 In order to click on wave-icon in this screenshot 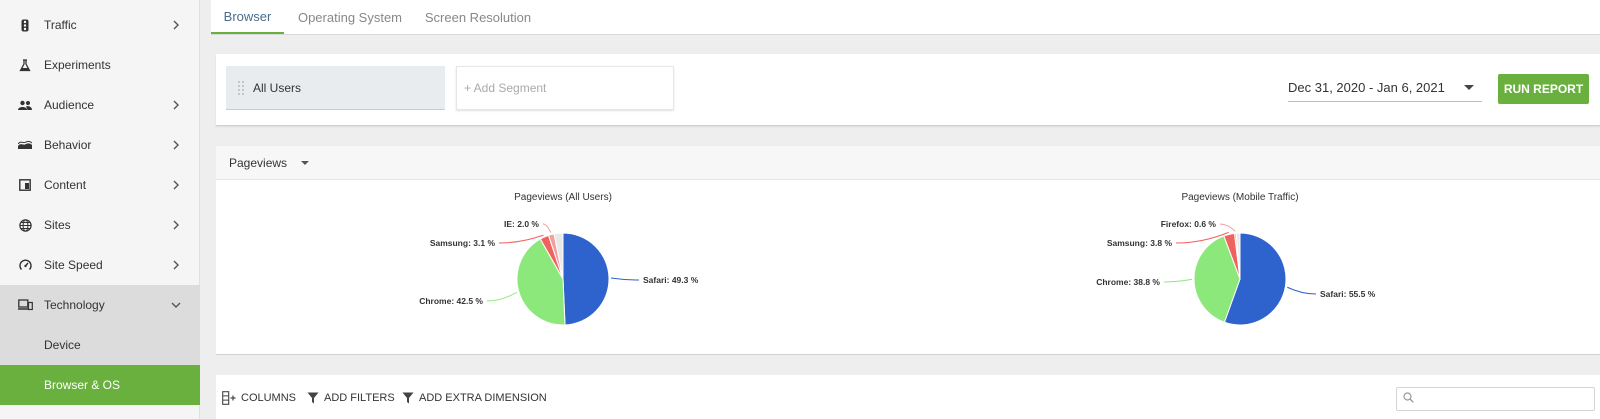, I will do `click(25, 145)`.